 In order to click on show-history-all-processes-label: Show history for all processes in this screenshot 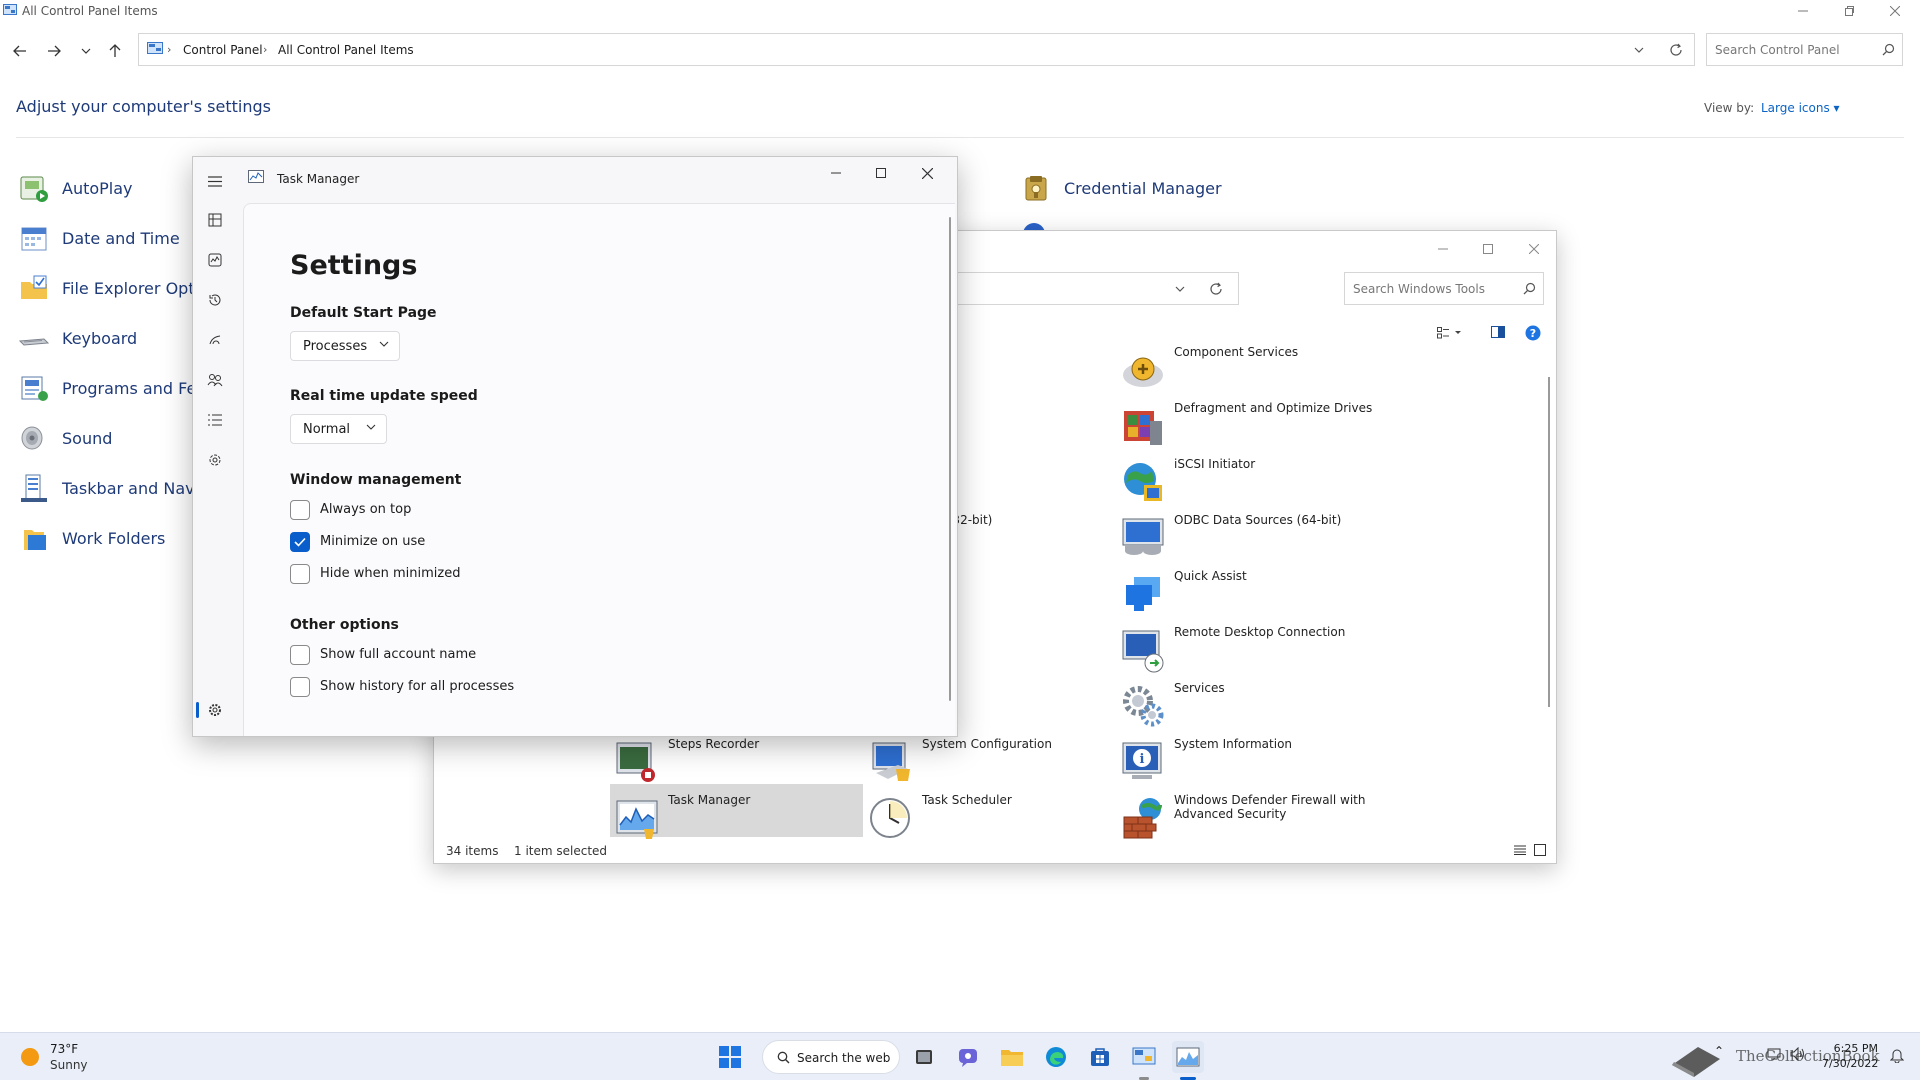, I will do `click(417, 686)`.